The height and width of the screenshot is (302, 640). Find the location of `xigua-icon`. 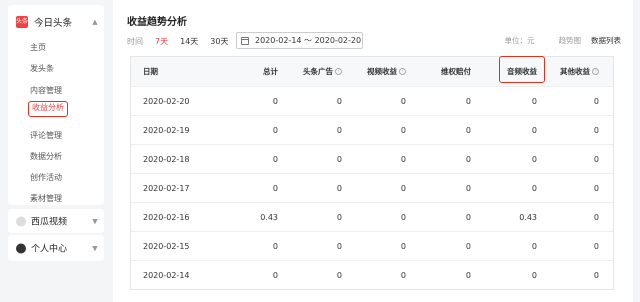

xigua-icon is located at coordinates (21, 221).